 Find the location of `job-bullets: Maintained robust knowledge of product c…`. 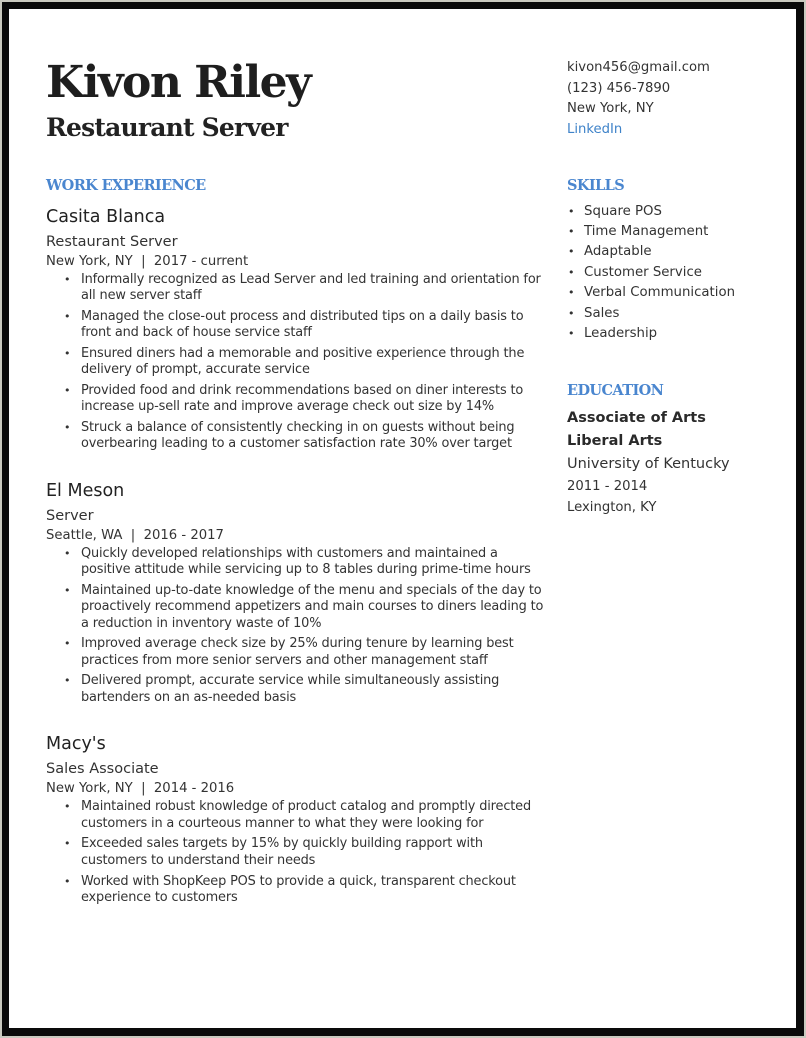

job-bullets: Maintained robust knowledge of product c… is located at coordinates (298, 852).